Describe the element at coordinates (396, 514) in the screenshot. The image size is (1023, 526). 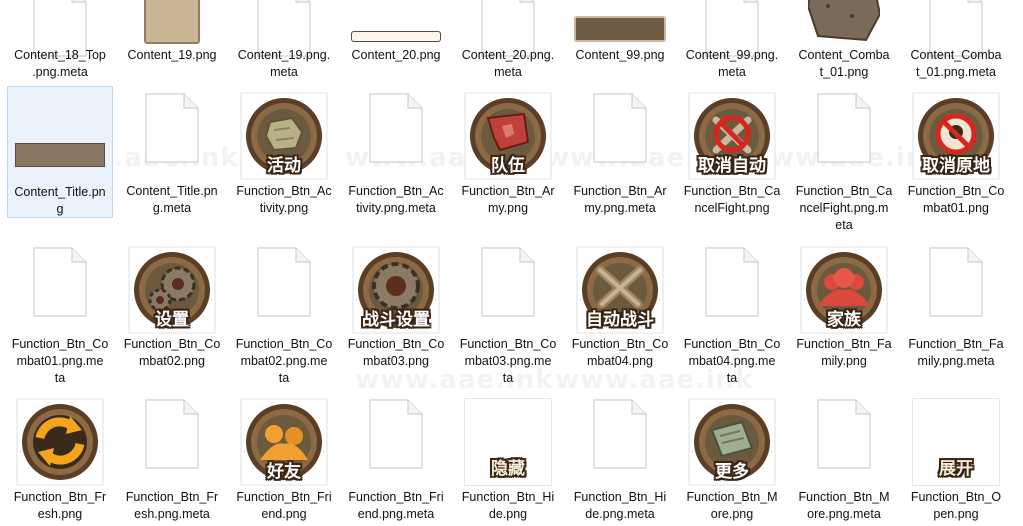
I see `file-name-line: end.png.meta` at that location.